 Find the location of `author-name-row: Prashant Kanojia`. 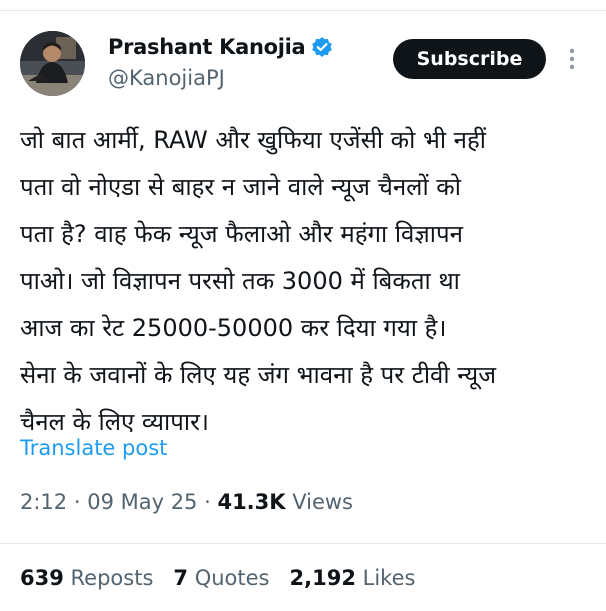

author-name-row: Prashant Kanojia is located at coordinates (220, 47).